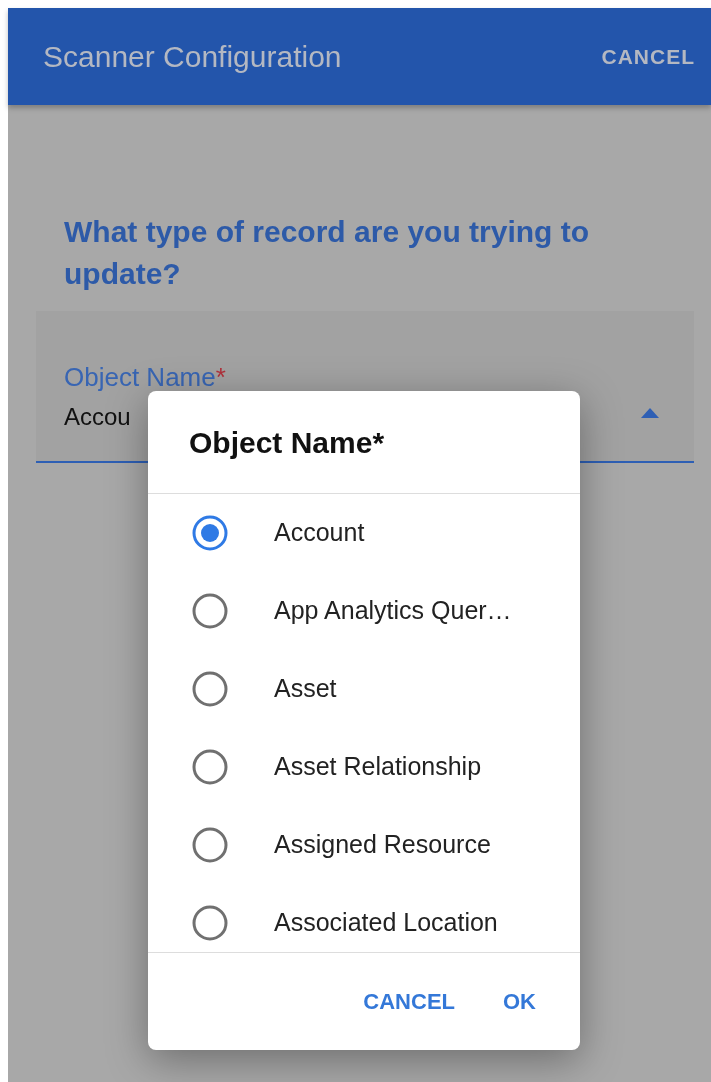  I want to click on option-label: Asset Relationship, so click(378, 767).